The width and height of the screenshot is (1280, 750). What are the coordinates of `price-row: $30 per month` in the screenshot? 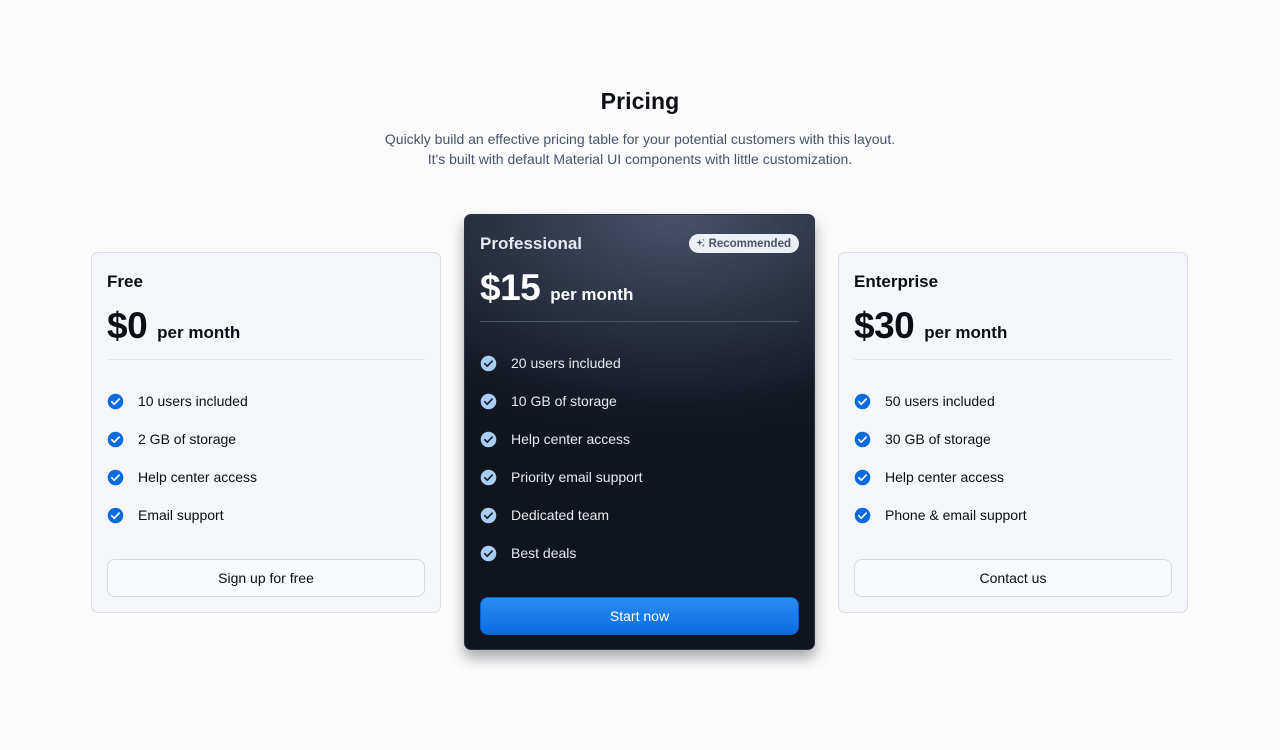 It's located at (930, 326).